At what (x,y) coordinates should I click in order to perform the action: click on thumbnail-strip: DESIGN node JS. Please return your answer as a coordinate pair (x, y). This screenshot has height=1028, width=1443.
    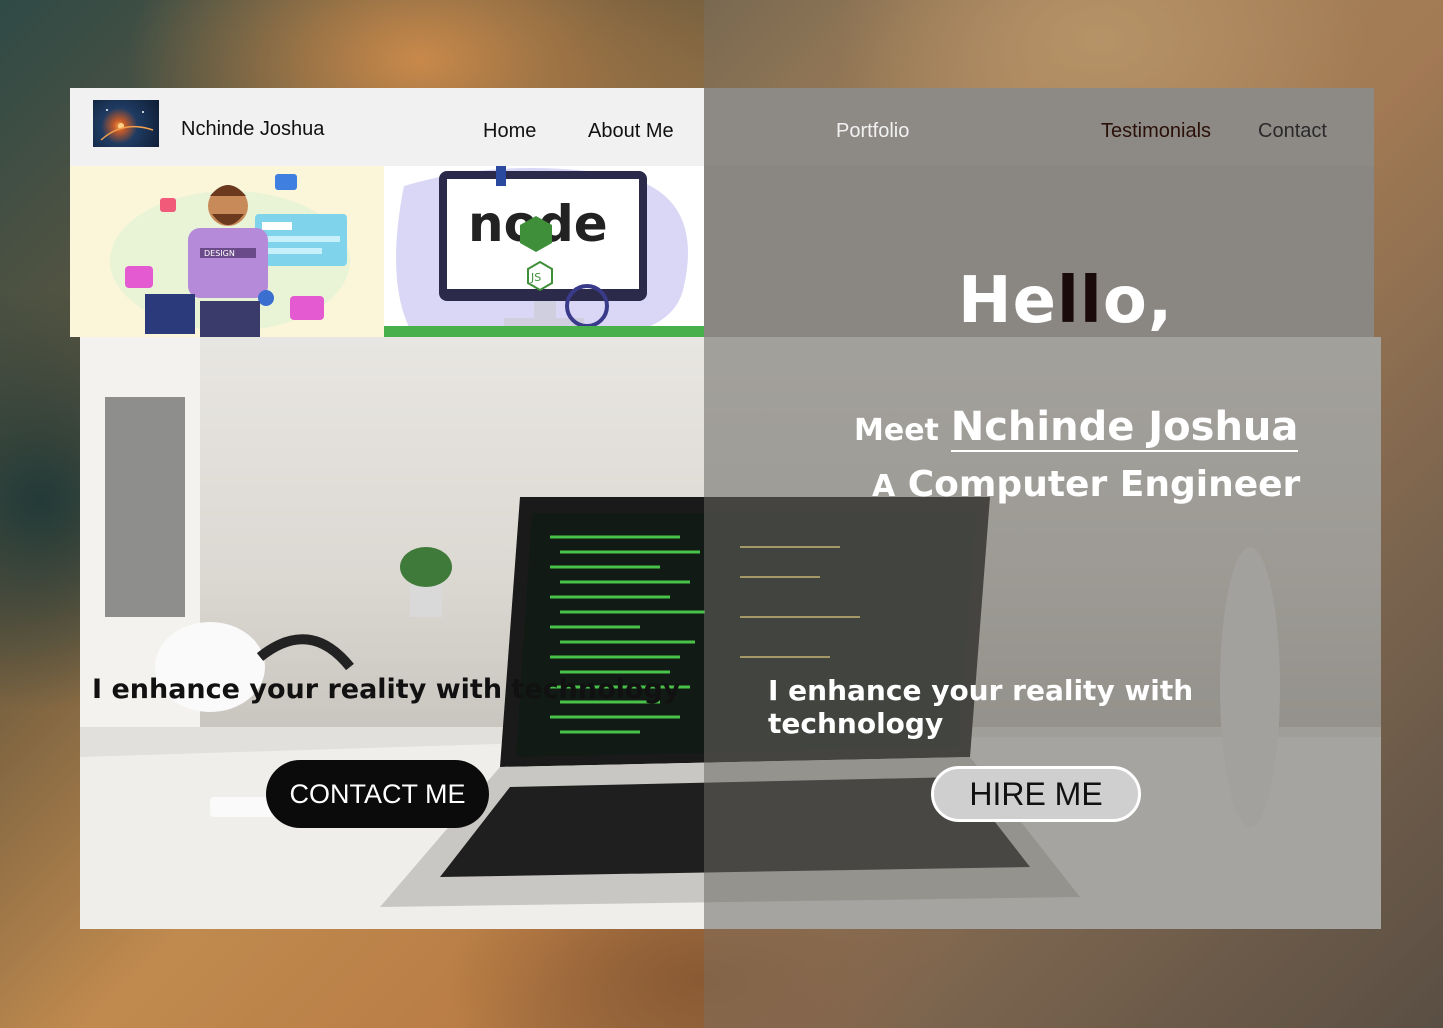
    Looking at the image, I should click on (387, 251).